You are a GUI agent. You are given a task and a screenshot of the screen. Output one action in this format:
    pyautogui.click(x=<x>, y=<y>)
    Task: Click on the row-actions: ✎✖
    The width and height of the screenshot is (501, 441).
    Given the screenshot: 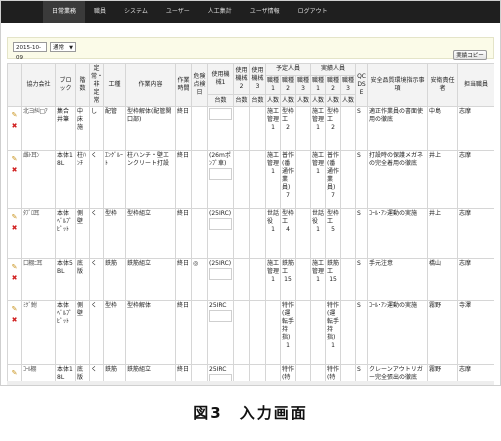 What is the action you would take?
    pyautogui.click(x=14, y=332)
    